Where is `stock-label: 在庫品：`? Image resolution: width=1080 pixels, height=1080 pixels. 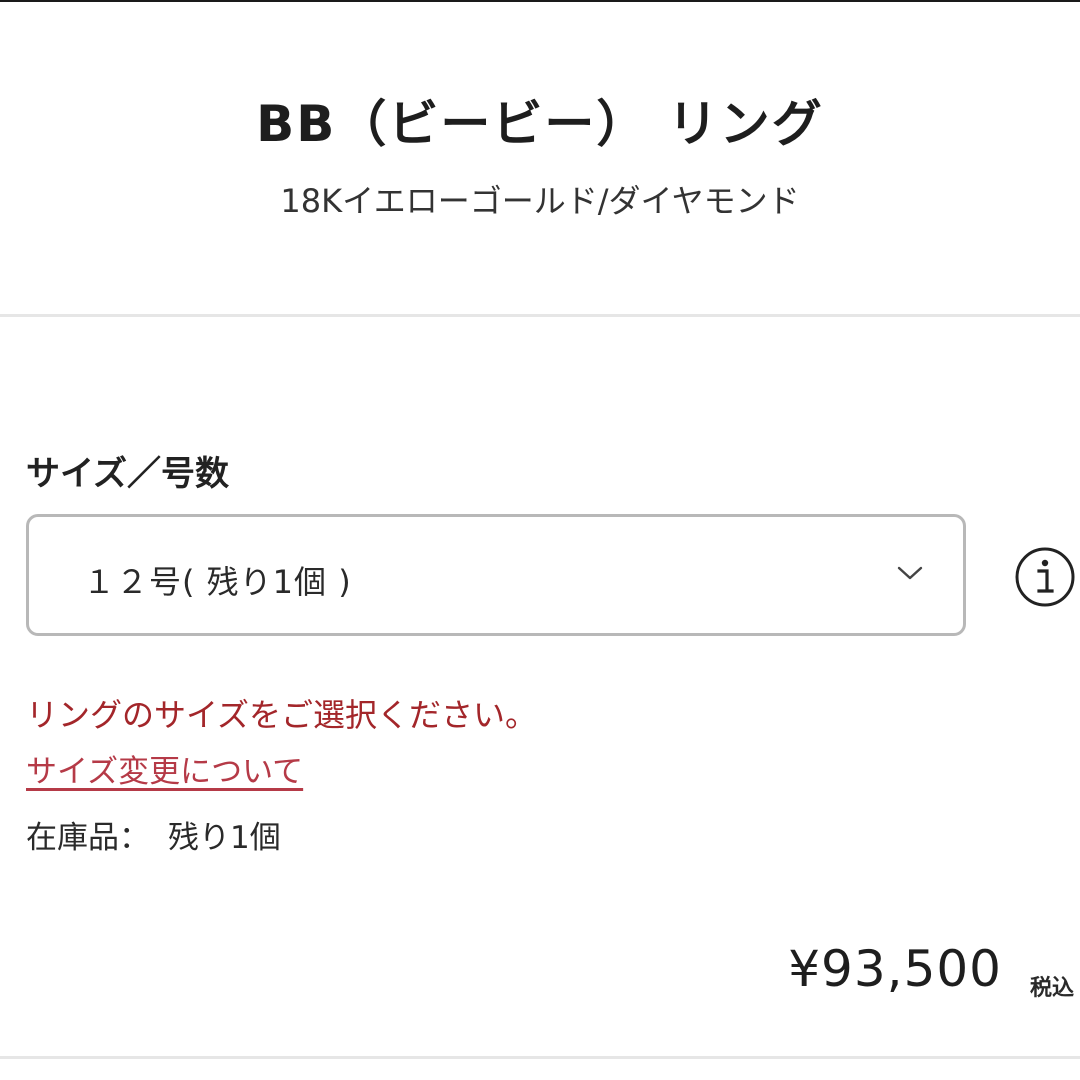 stock-label: 在庫品： is located at coordinates (88, 838).